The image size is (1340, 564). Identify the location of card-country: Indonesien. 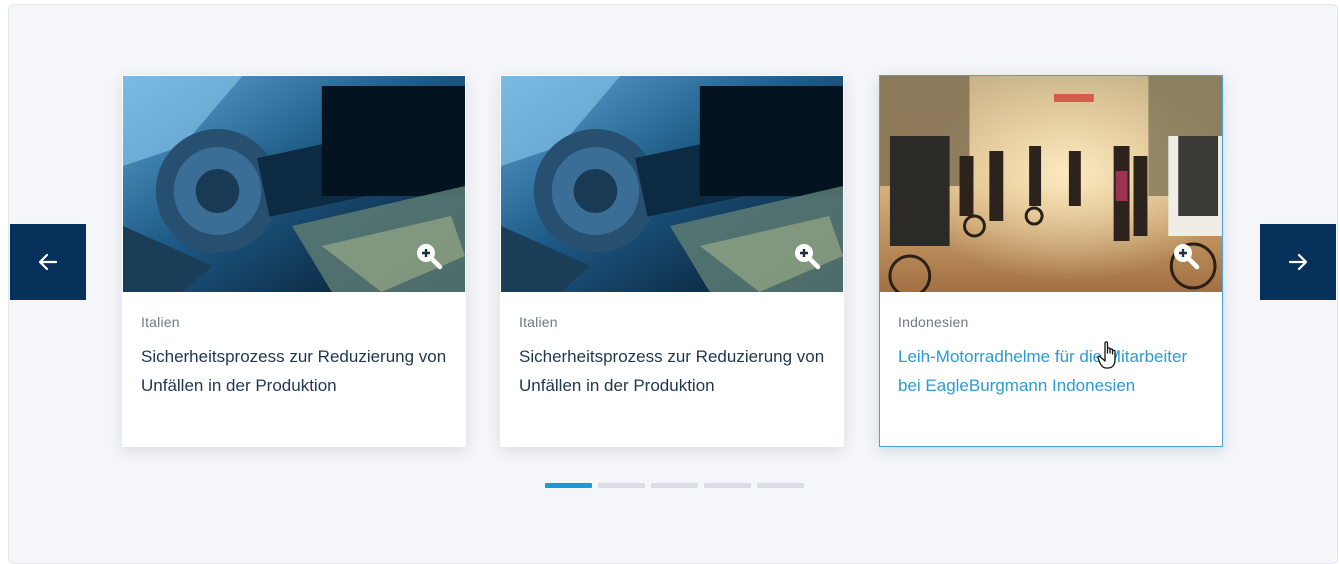
(933, 322).